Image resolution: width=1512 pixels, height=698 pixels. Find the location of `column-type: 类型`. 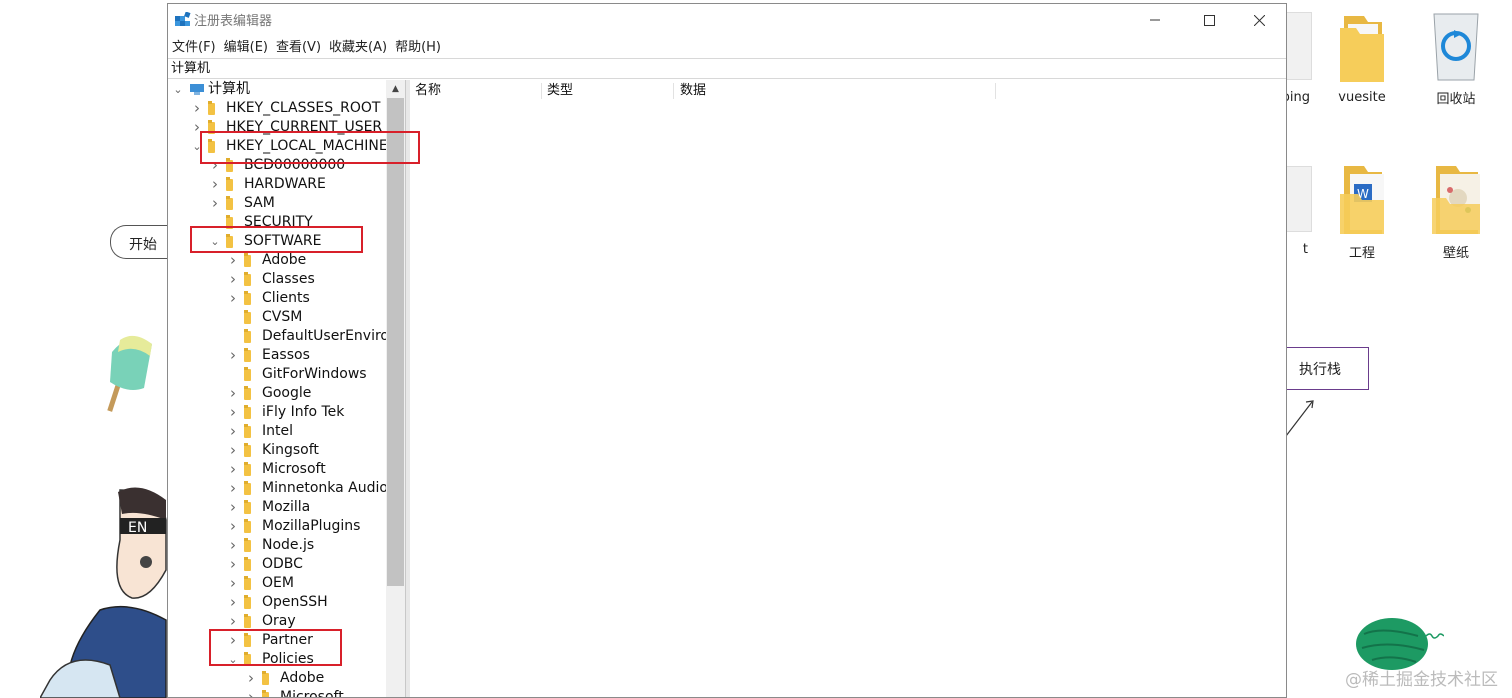

column-type: 类型 is located at coordinates (560, 91).